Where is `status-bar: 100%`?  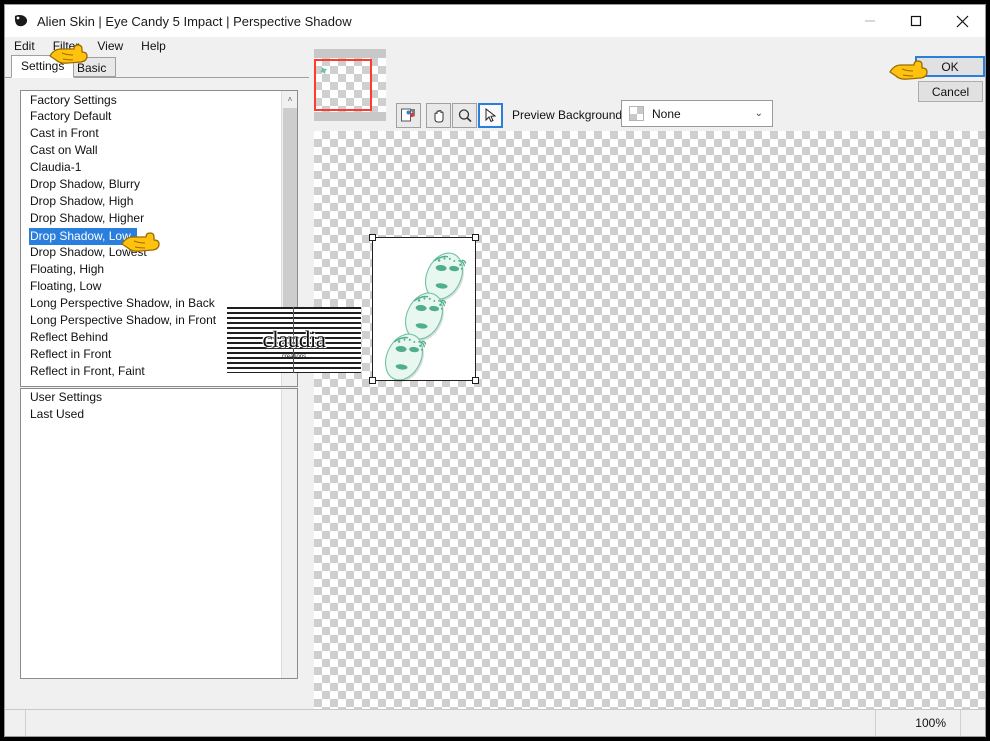 status-bar: 100% is located at coordinates (495, 722).